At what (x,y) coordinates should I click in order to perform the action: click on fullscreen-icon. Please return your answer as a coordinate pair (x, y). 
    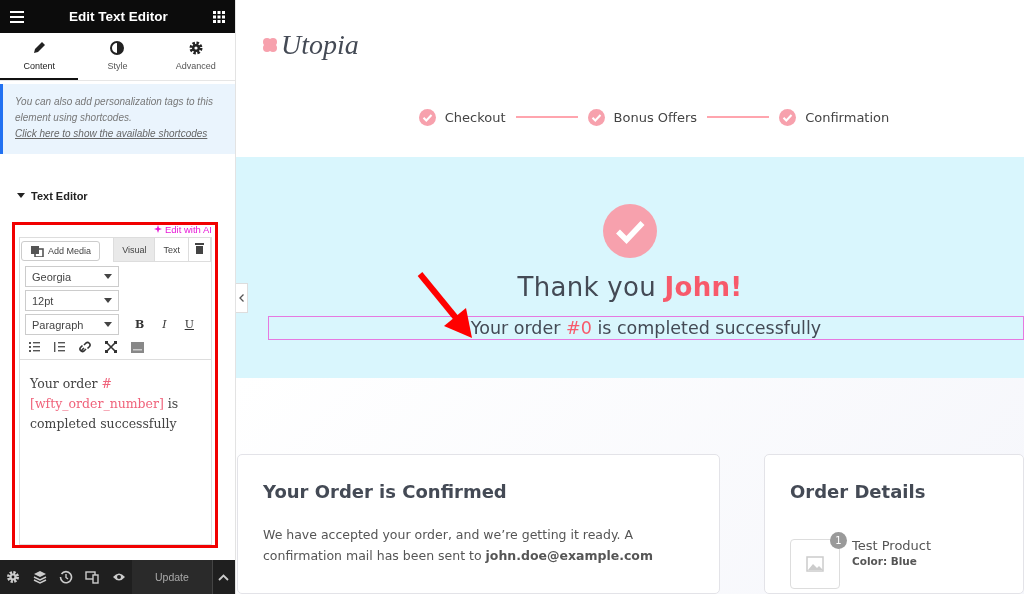
    Looking at the image, I should click on (111, 347).